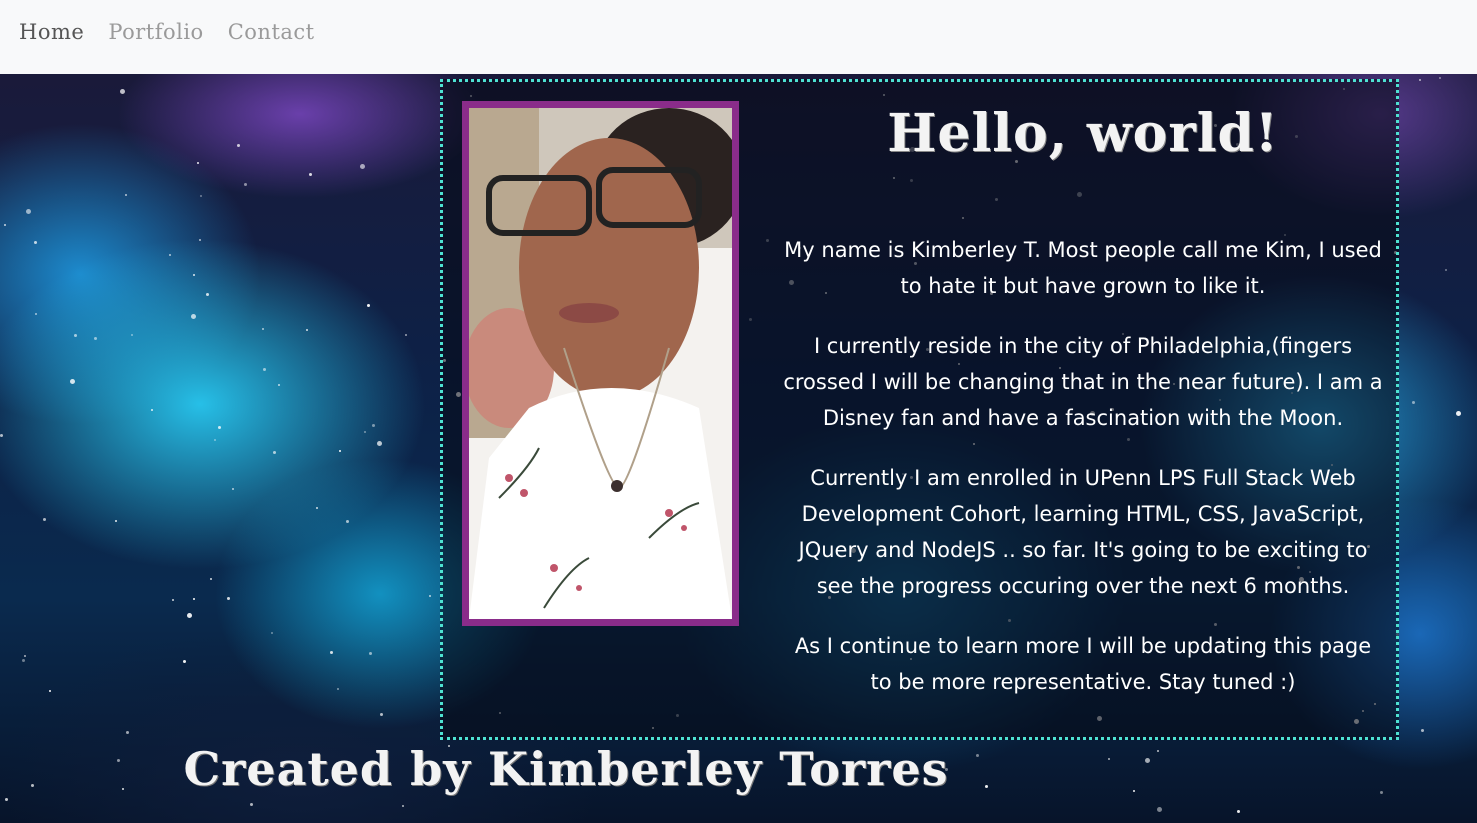 This screenshot has height=823, width=1477. I want to click on nav-link-contact: Contact, so click(271, 37).